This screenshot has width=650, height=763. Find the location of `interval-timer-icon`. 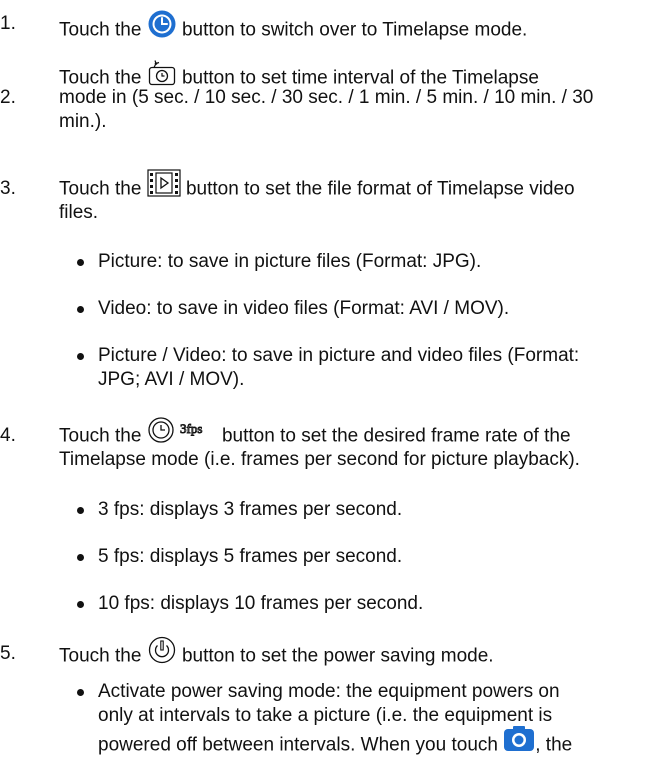

interval-timer-icon is located at coordinates (162, 75).